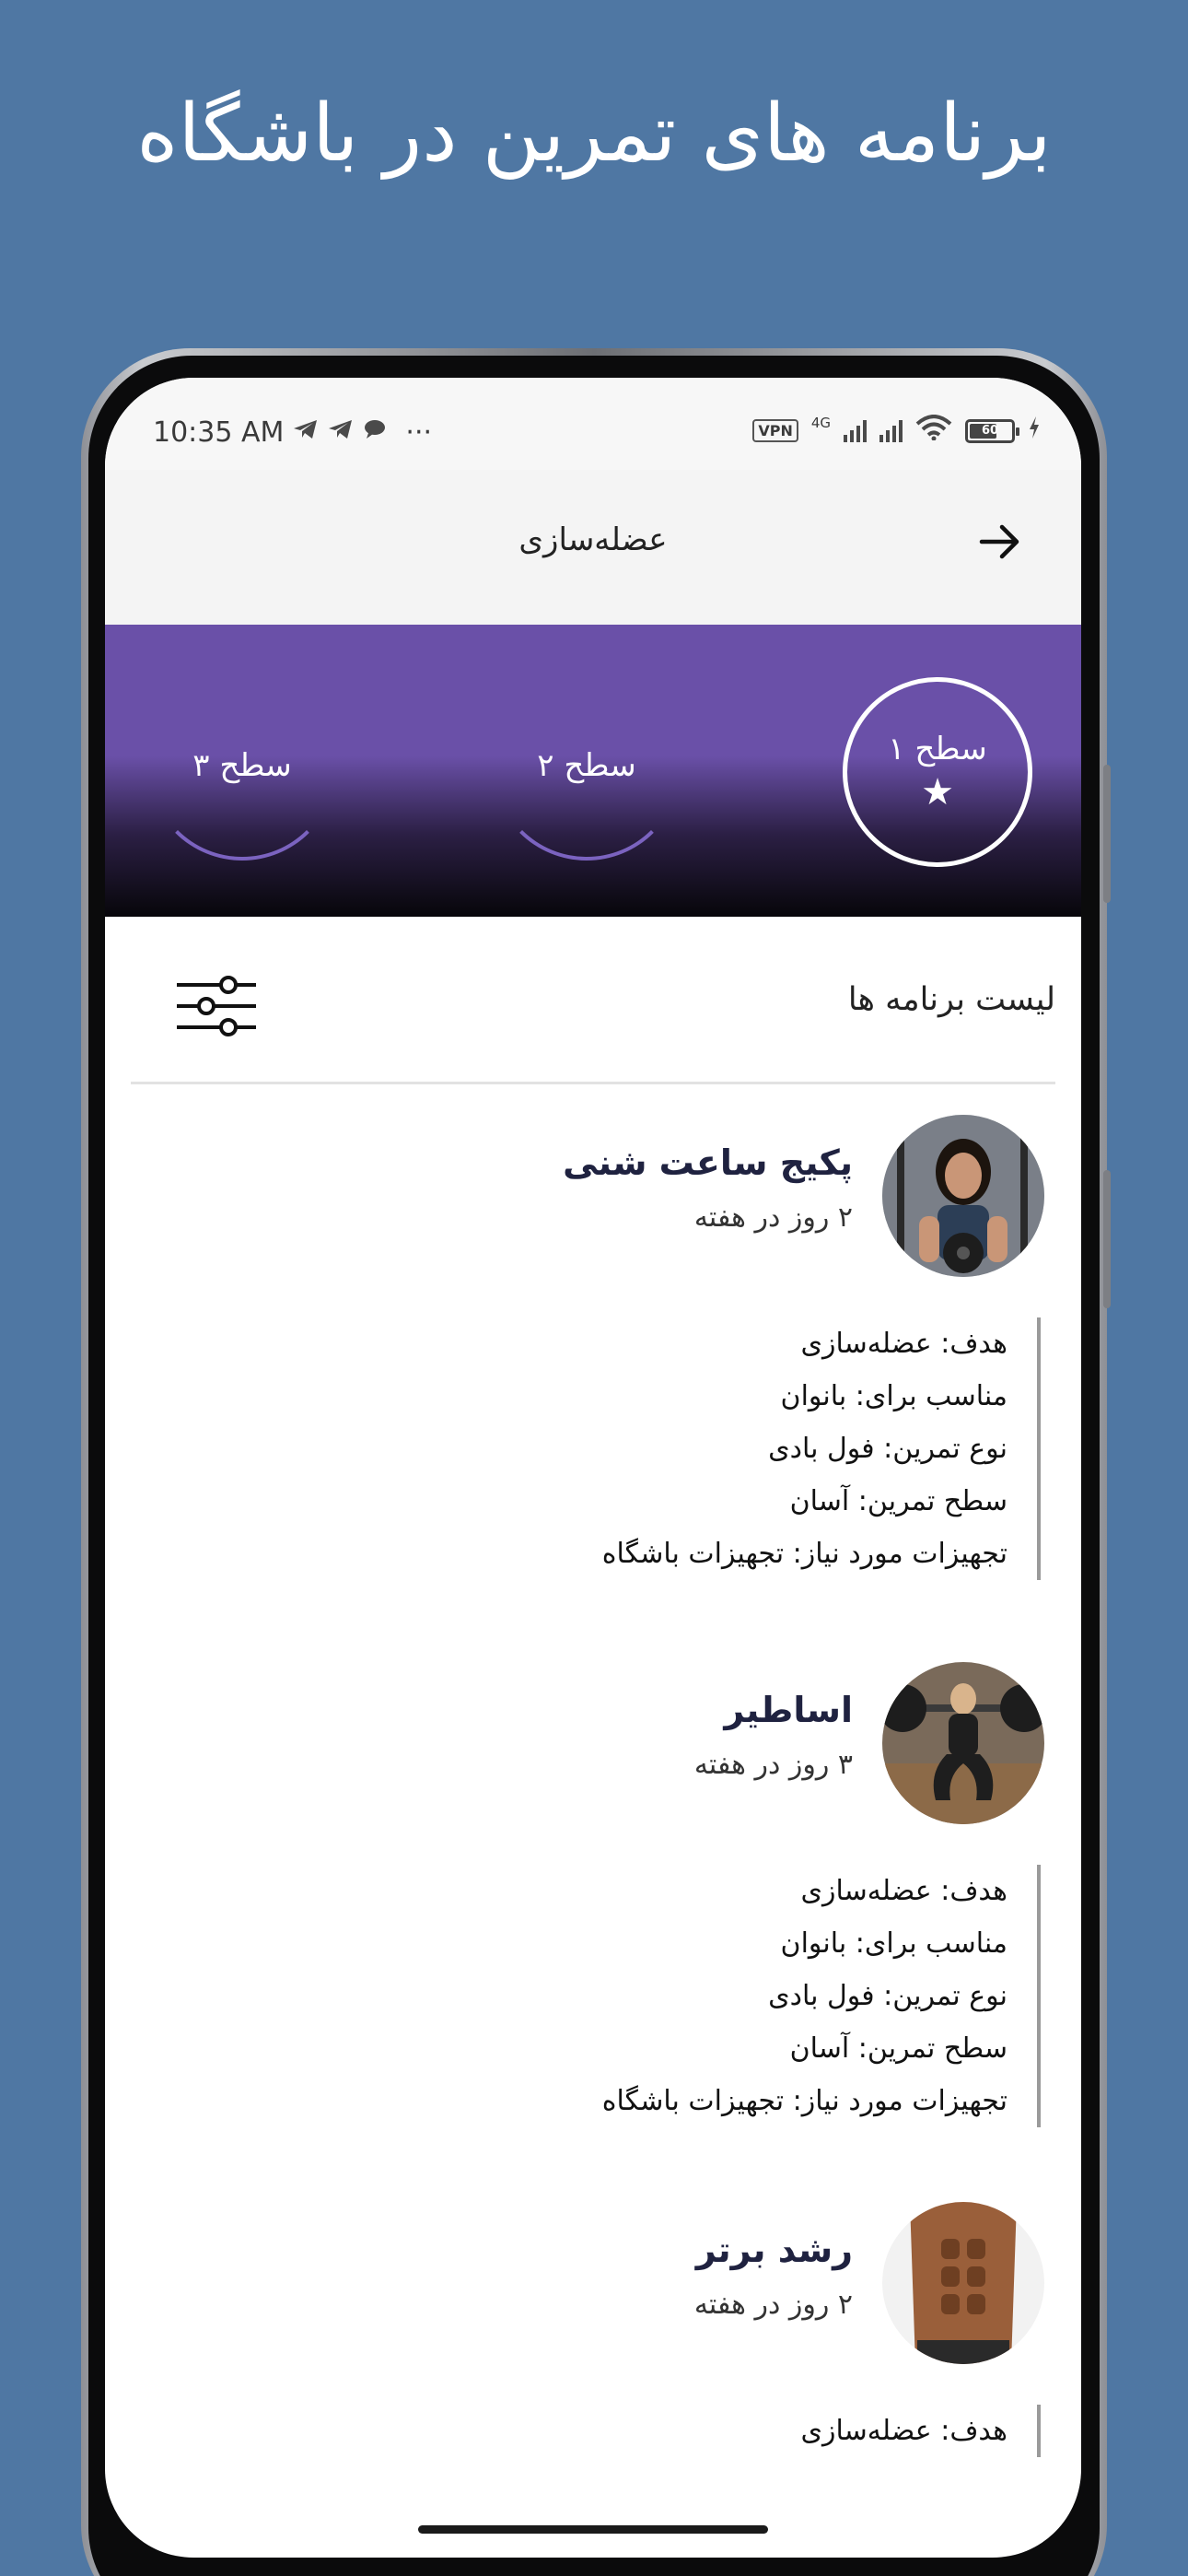  What do you see at coordinates (1107, 1239) in the screenshot?
I see `power-button` at bounding box center [1107, 1239].